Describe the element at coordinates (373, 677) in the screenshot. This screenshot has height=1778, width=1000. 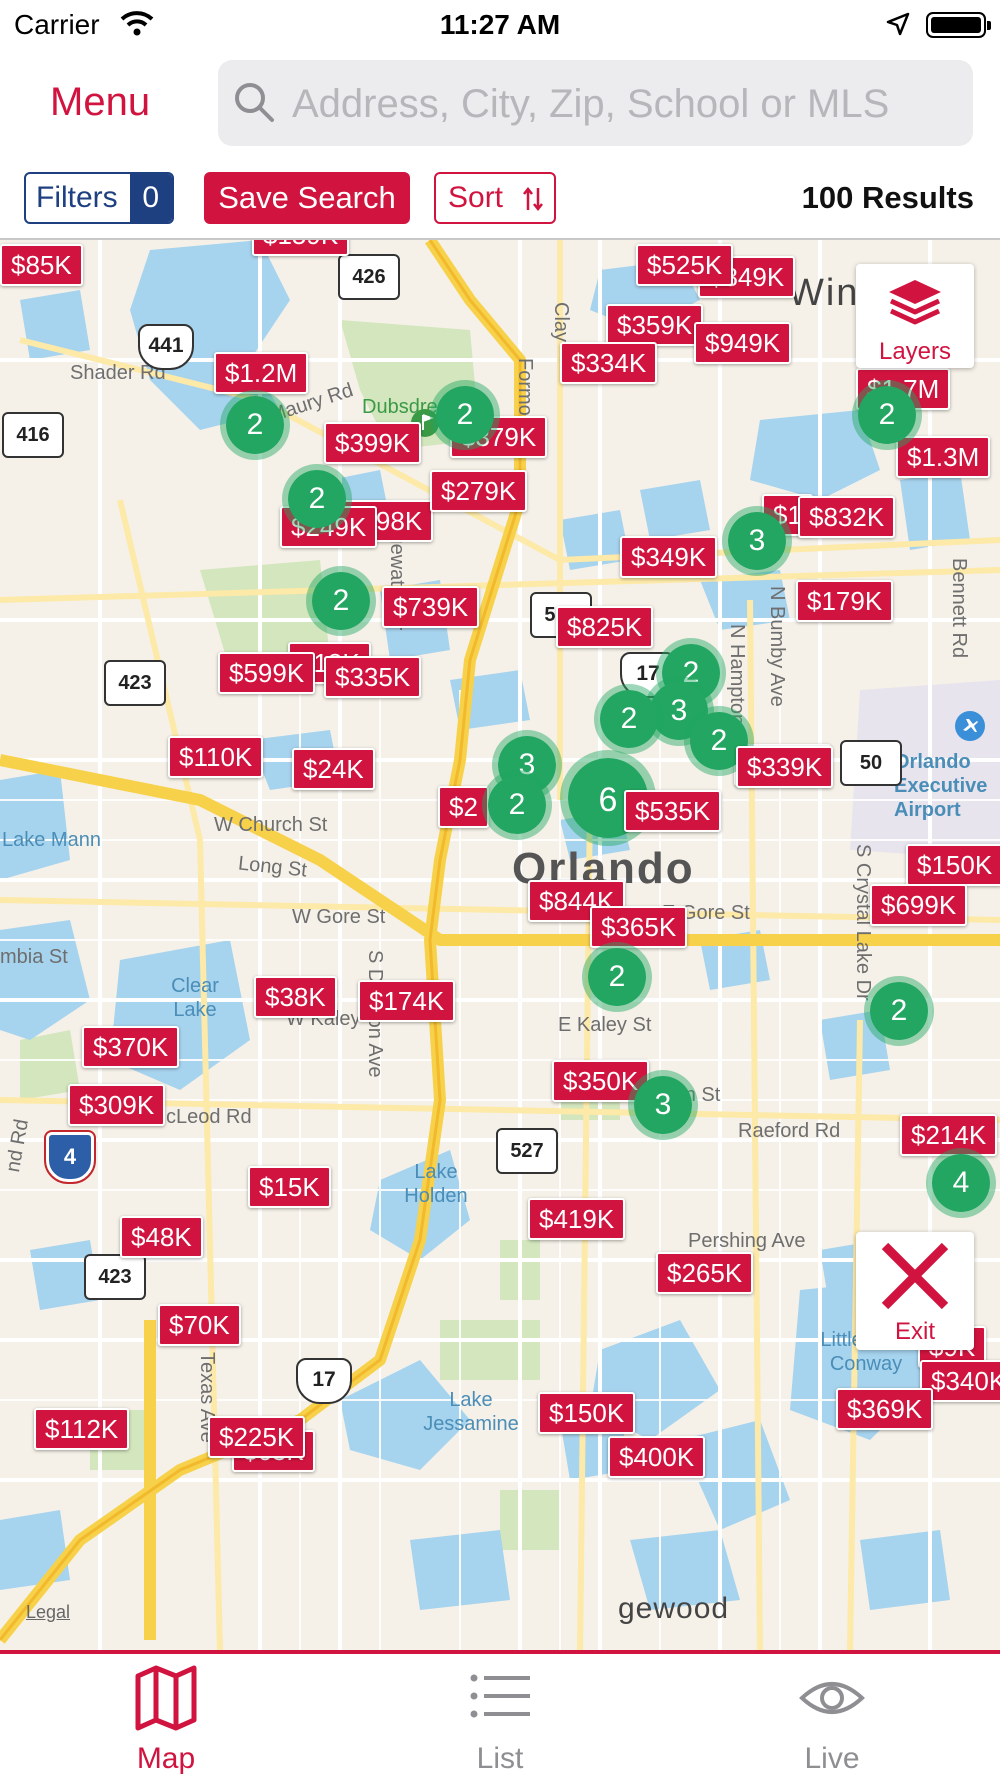
I see `price-pin: $335K` at that location.